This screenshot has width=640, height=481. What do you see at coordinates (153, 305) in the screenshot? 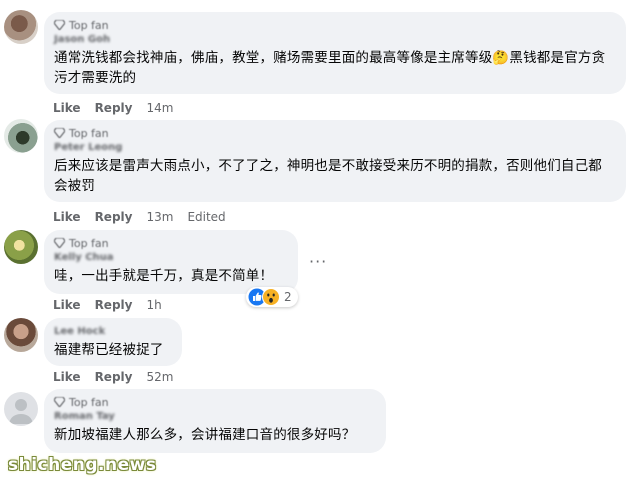
I see `timestamp: 1h` at bounding box center [153, 305].